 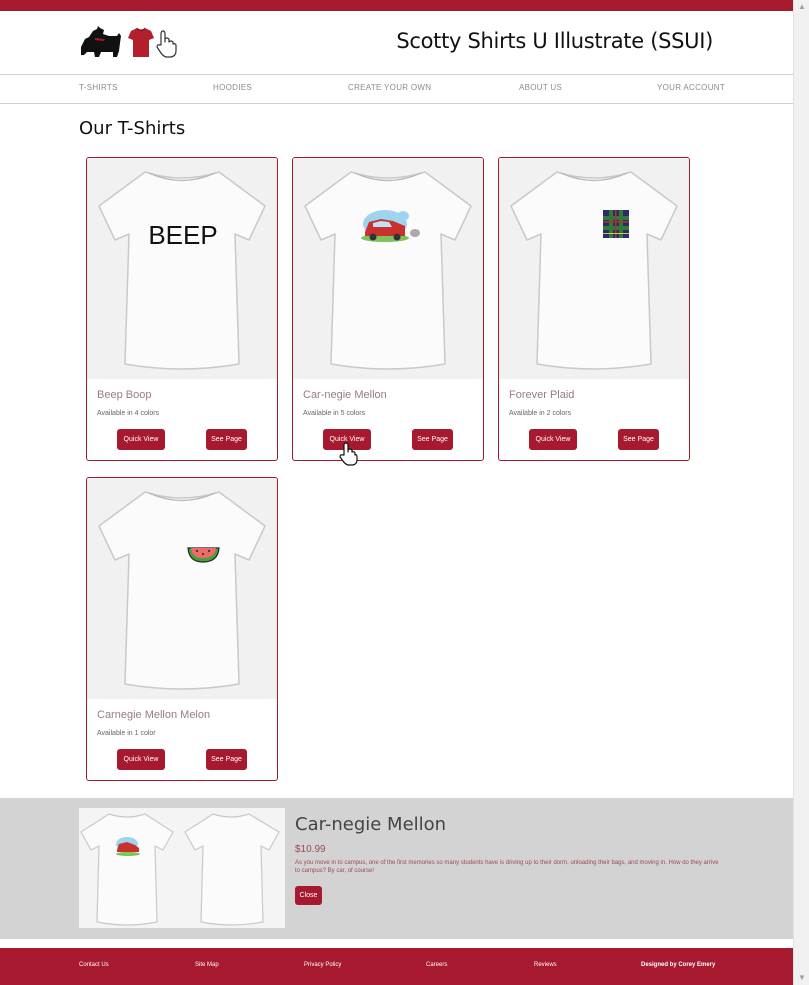 What do you see at coordinates (540, 413) in the screenshot?
I see `product-availability: Available in 2 colors` at bounding box center [540, 413].